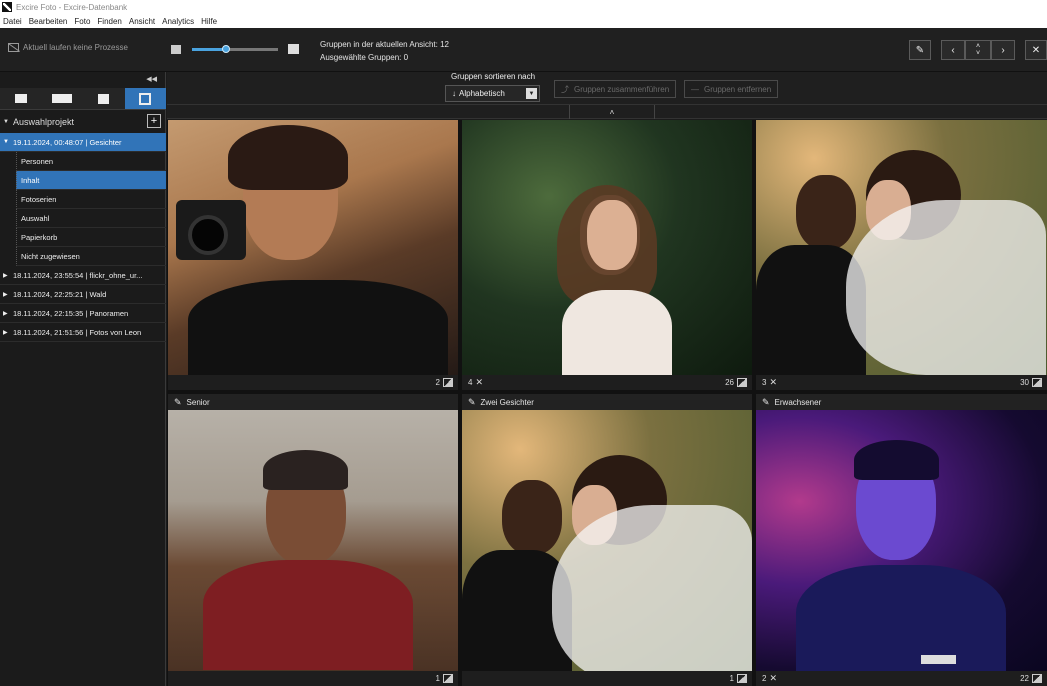 This screenshot has width=1047, height=686. Describe the element at coordinates (208, 235) in the screenshot. I see `lens-shape` at that location.